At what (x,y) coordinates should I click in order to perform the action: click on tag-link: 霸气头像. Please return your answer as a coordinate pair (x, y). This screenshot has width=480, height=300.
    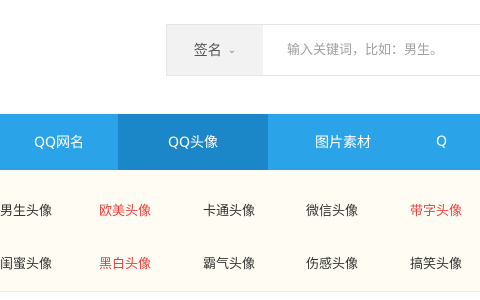
    Looking at the image, I should click on (229, 265).